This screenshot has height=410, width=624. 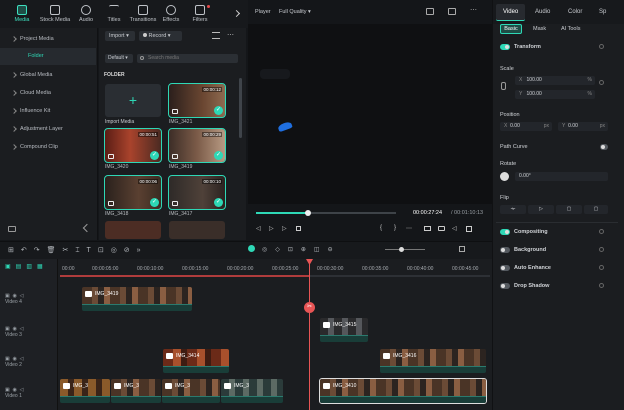 I want to click on timeline-tools-right: ◎◇⊡⊕◫⊖, so click(x=301, y=250).